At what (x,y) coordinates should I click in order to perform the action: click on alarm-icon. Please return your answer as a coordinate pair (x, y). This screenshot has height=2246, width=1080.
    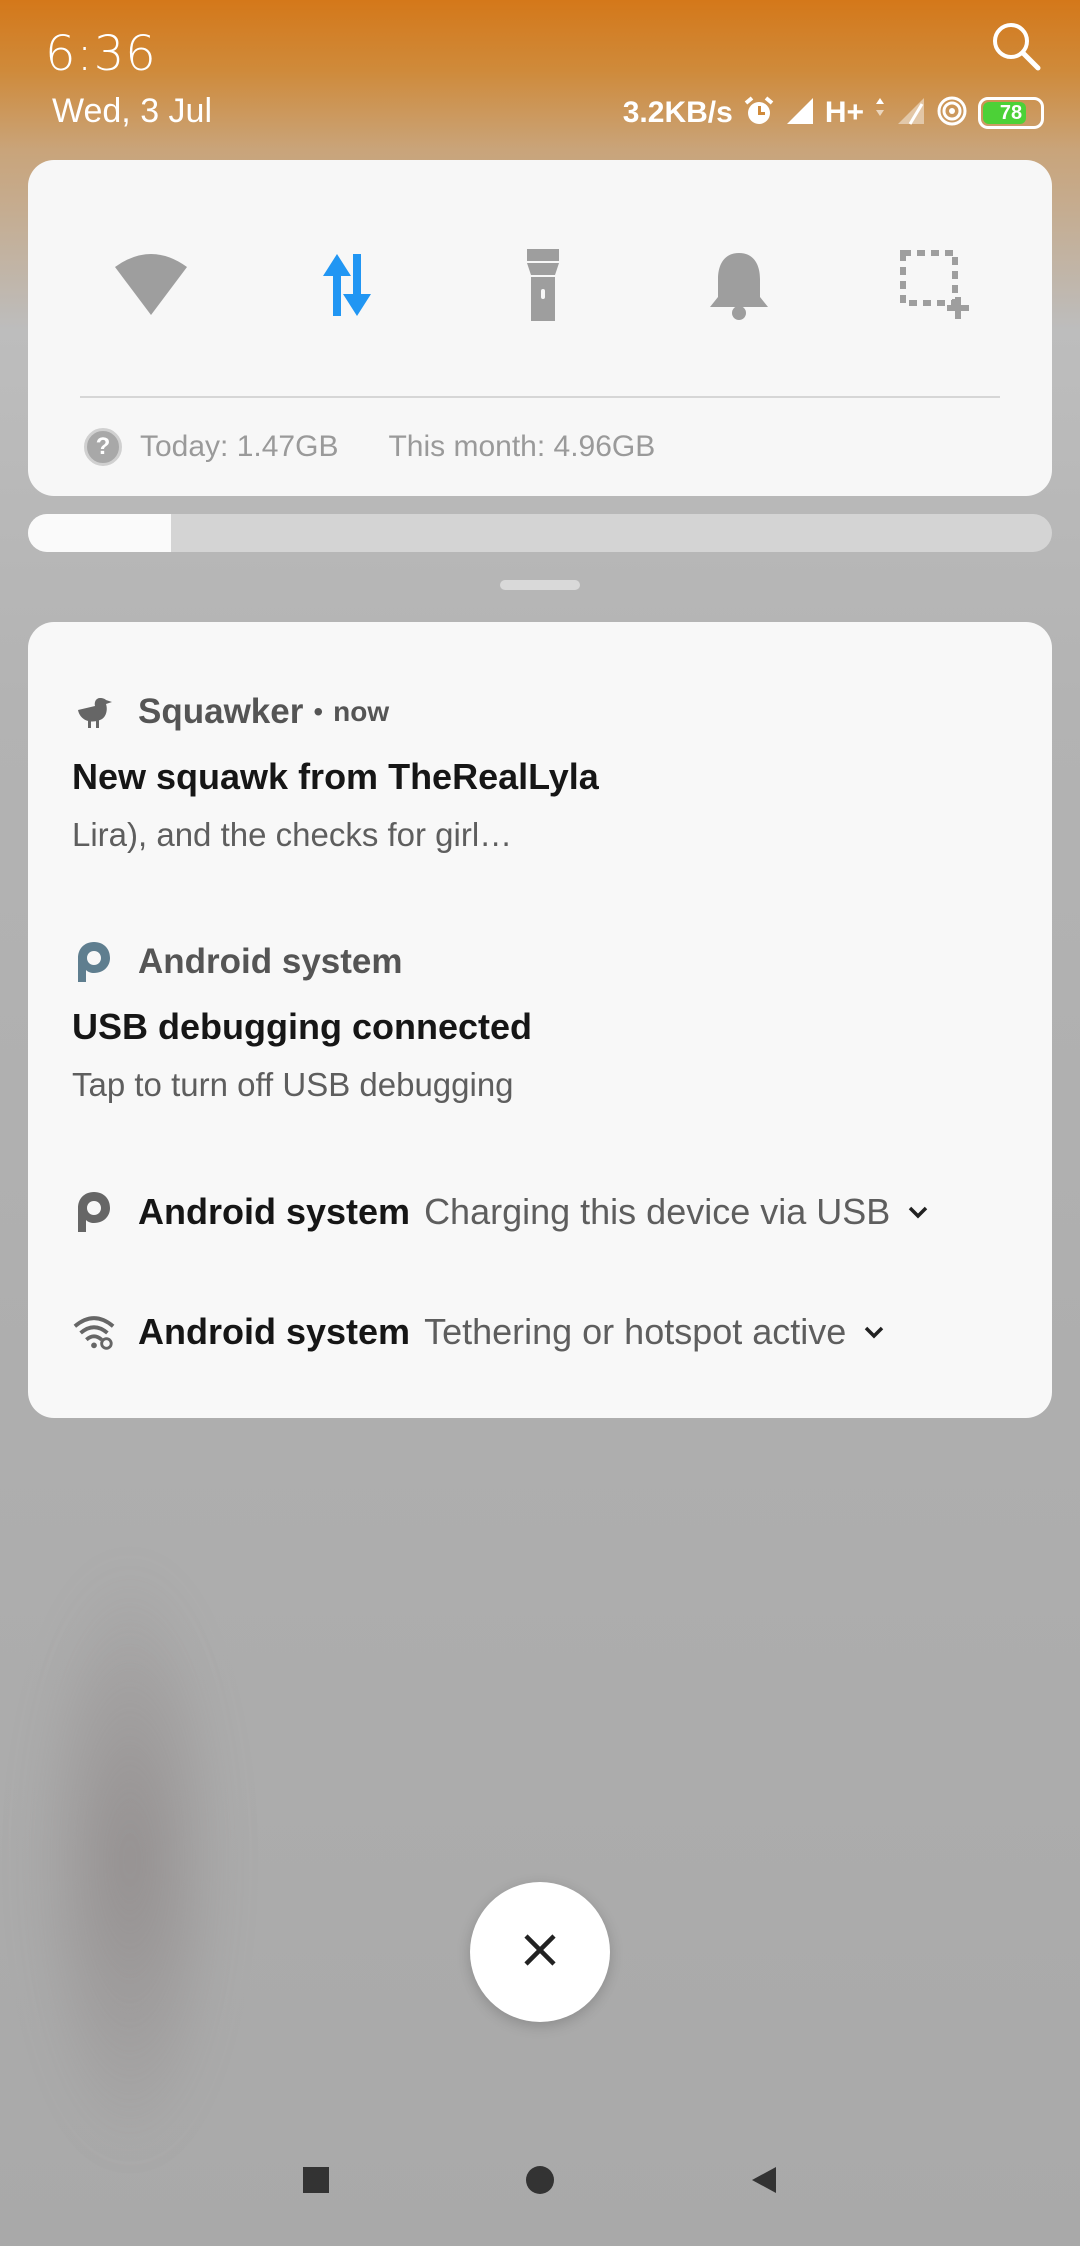
    Looking at the image, I should click on (759, 113).